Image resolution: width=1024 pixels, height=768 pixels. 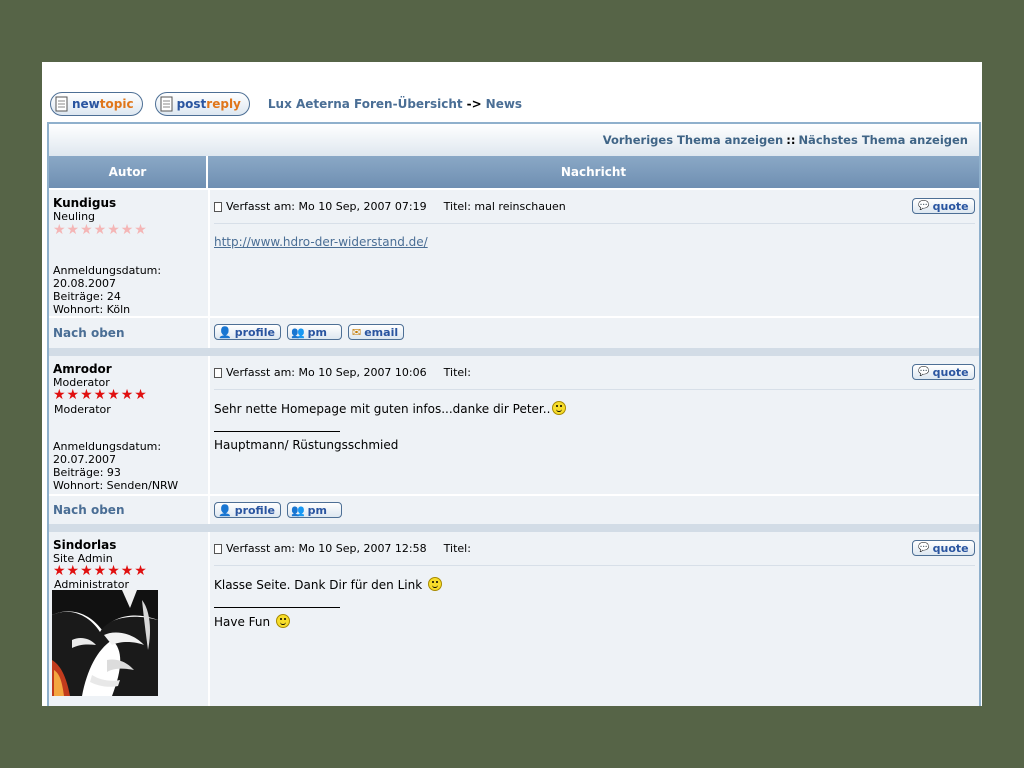 What do you see at coordinates (326, 372) in the screenshot?
I see `post-date: Verfasst am: Mo 10 Sep, 2007 10:06` at bounding box center [326, 372].